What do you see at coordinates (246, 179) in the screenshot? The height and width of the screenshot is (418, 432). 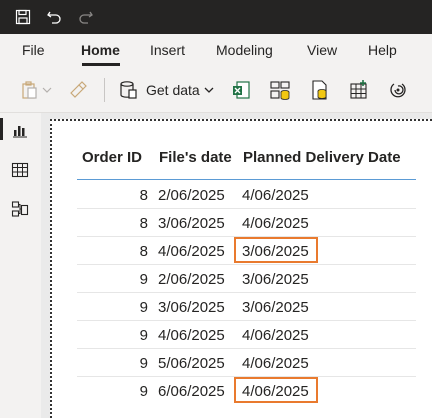 I see `header-rule` at bounding box center [246, 179].